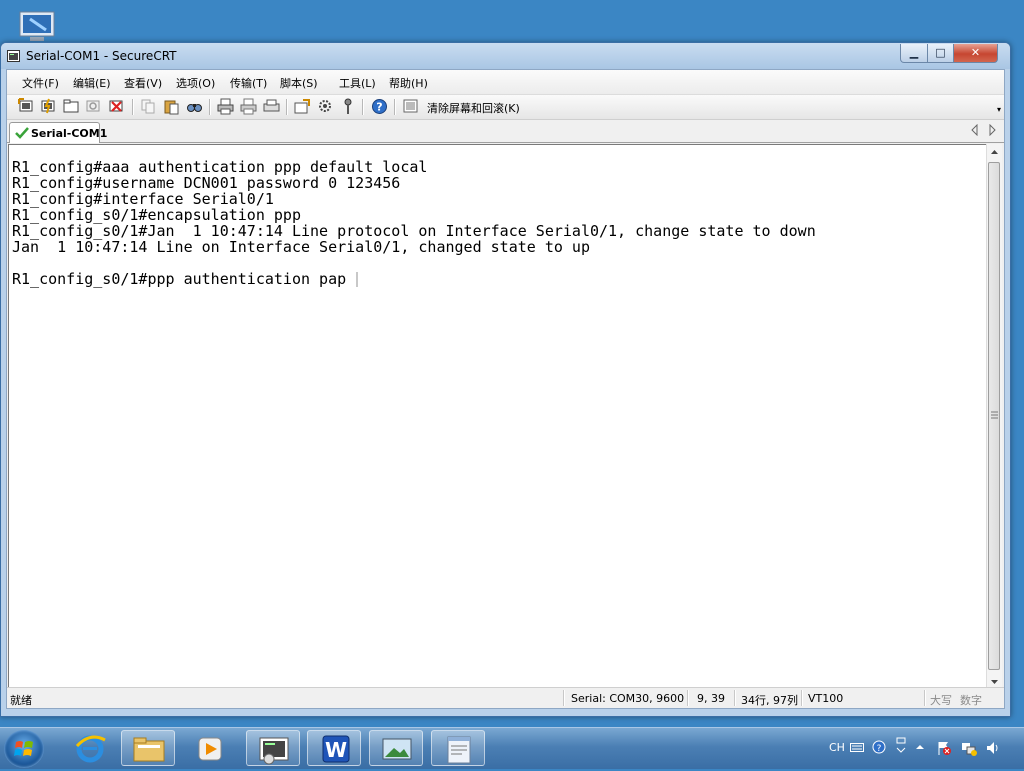 The height and width of the screenshot is (771, 1024). I want to click on menu-file: 文件(F), so click(40, 83).